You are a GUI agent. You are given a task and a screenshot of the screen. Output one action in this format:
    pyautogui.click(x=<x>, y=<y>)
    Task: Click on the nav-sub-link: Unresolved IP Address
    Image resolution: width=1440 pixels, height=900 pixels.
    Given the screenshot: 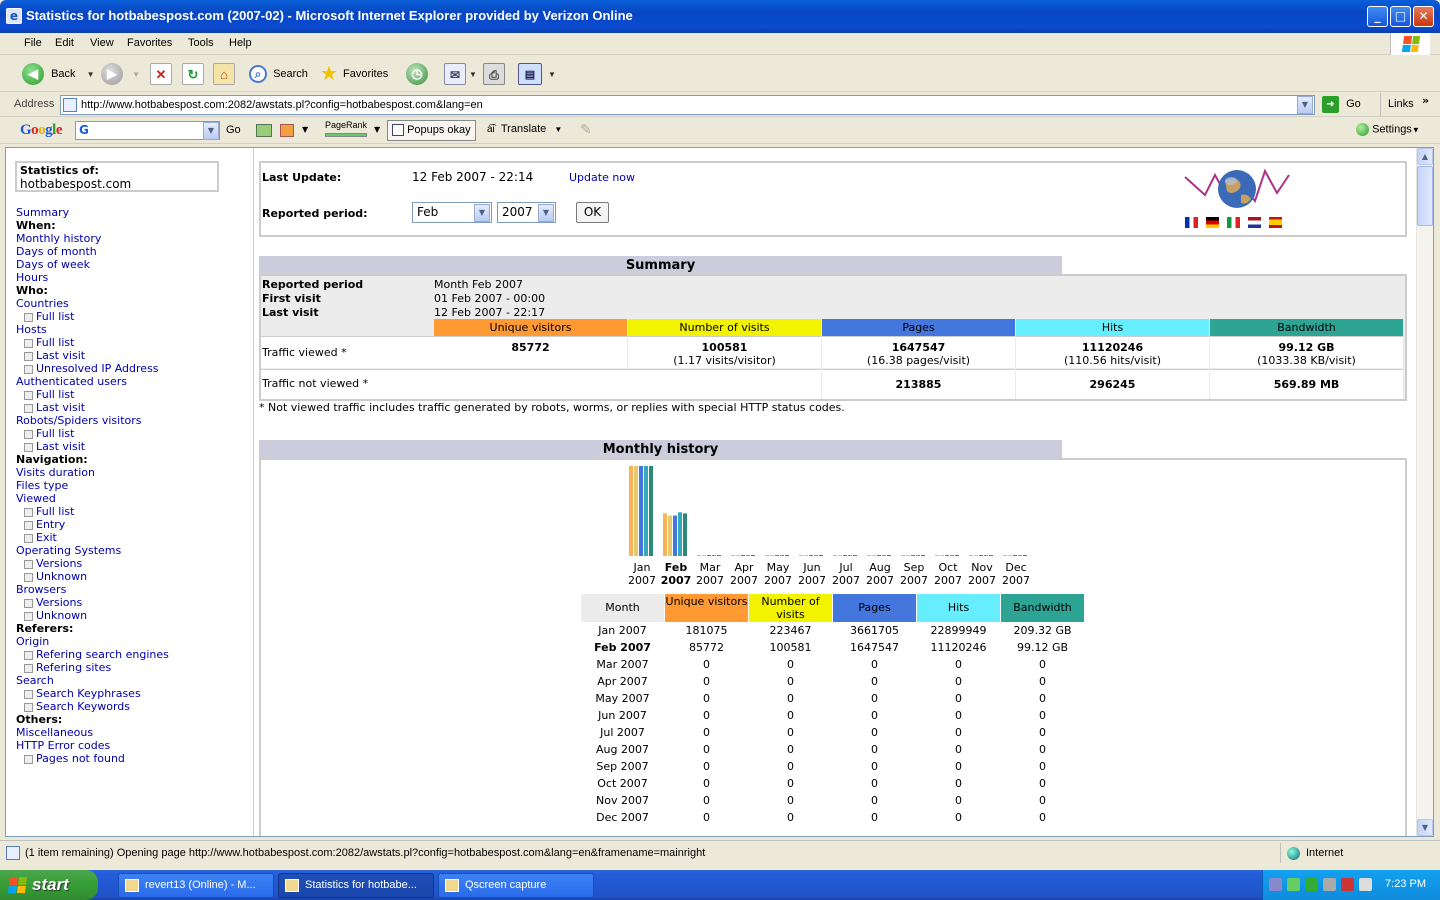 What is the action you would take?
    pyautogui.click(x=91, y=368)
    